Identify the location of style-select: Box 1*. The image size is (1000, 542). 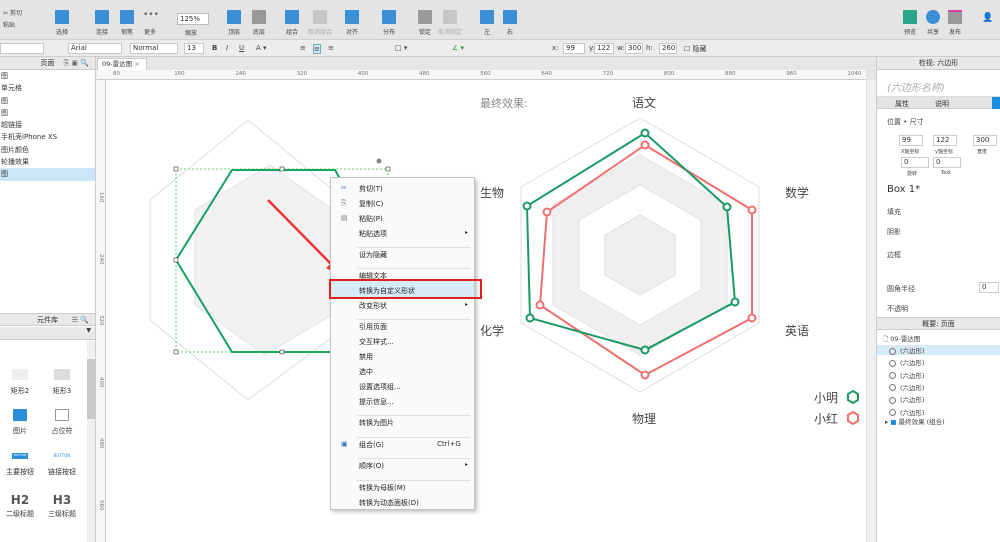
(903, 189).